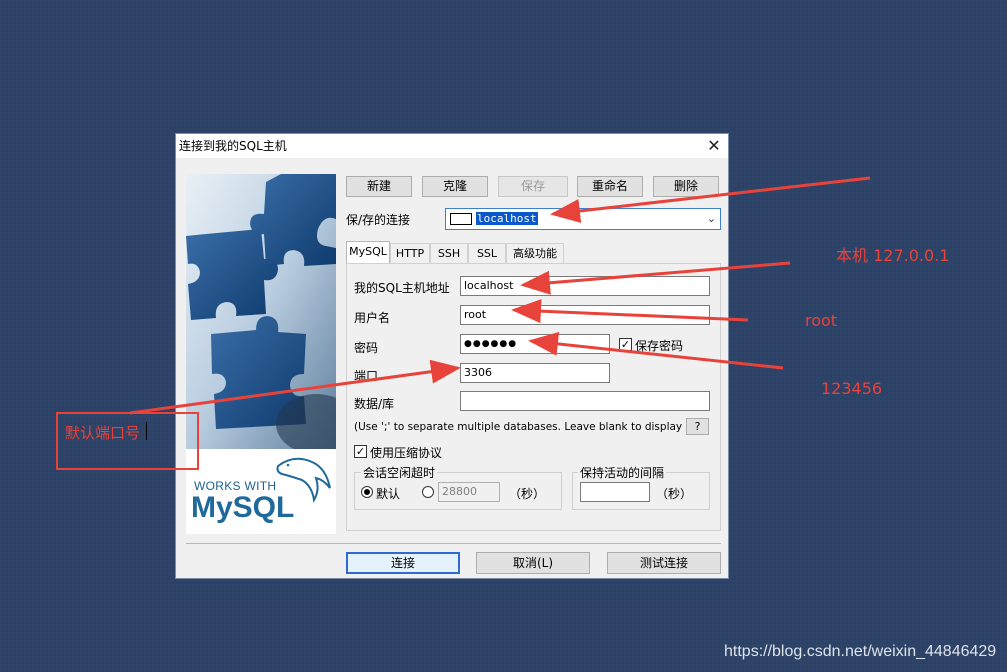  Describe the element at coordinates (103, 433) in the screenshot. I see `annotation-port: 默认端口号` at that location.